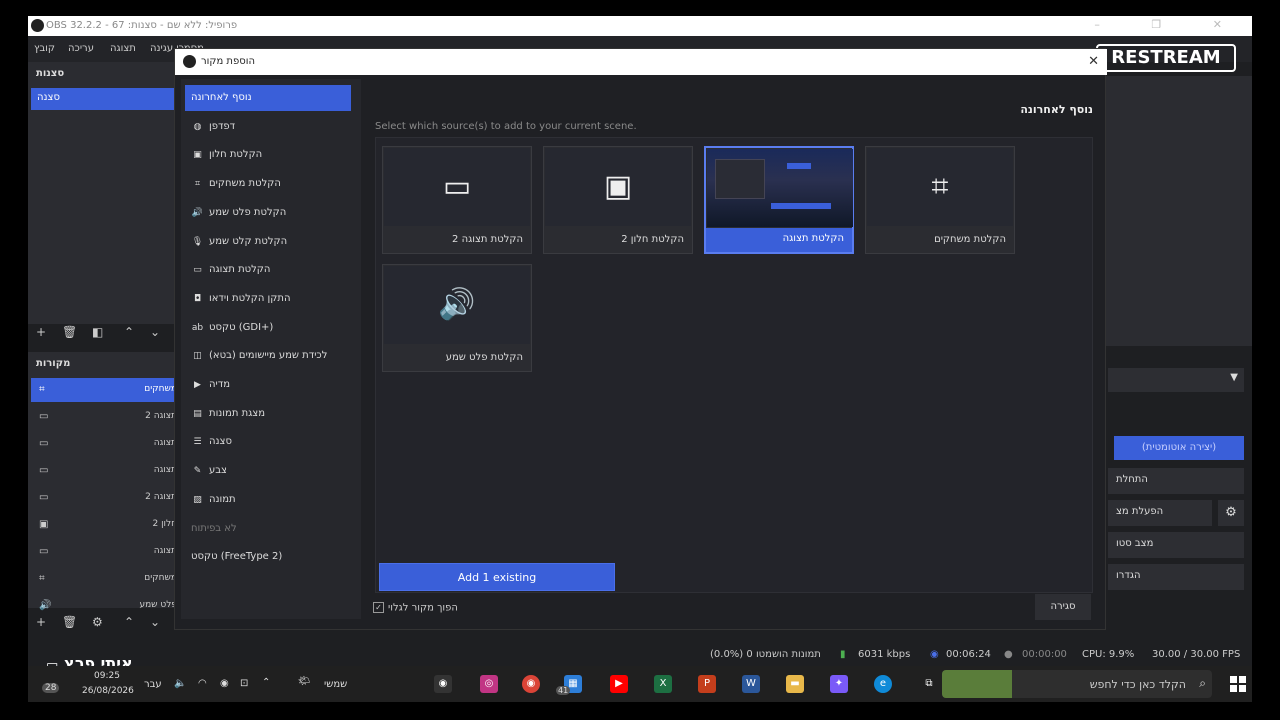 This screenshot has height=720, width=1280. What do you see at coordinates (214, 528) in the screenshot?
I see `source-type-label: לא בפיתוח` at bounding box center [214, 528].